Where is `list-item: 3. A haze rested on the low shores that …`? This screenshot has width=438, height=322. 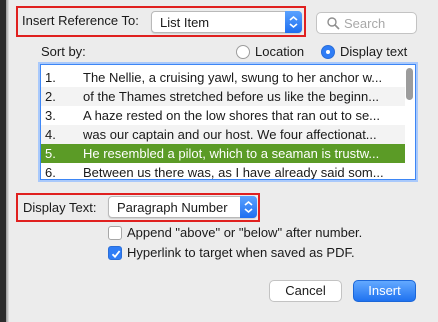
list-item: 3. A haze rested on the low shores that … is located at coordinates (223, 115).